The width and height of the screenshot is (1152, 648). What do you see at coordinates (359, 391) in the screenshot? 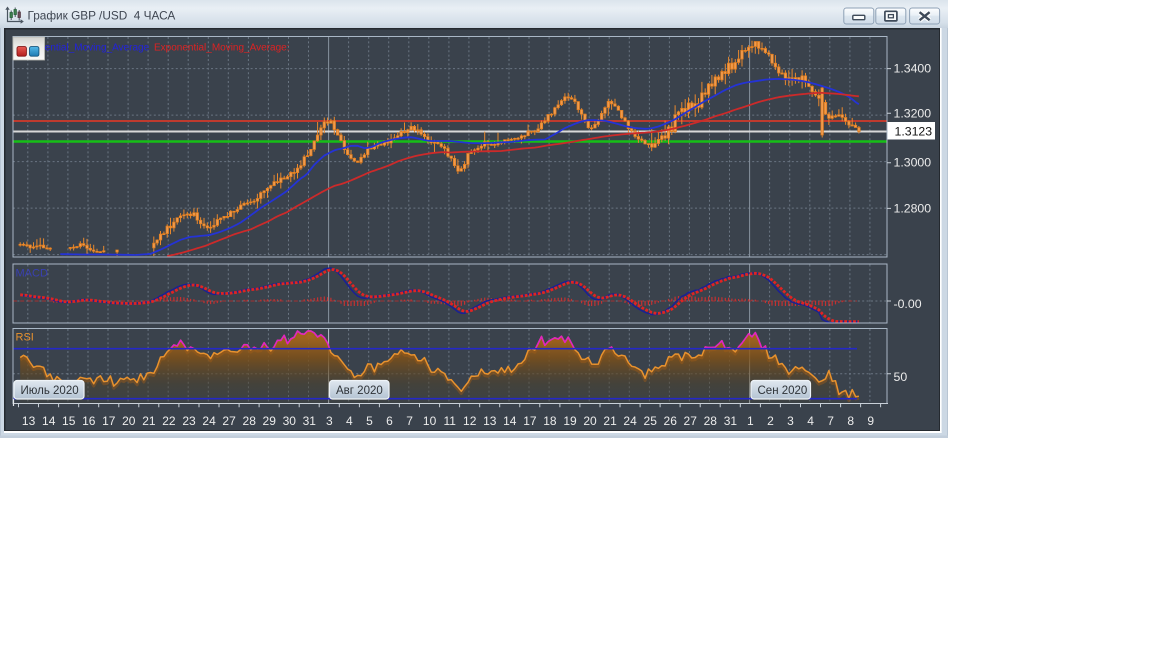
I see `svg-text: Авг 2020` at bounding box center [359, 391].